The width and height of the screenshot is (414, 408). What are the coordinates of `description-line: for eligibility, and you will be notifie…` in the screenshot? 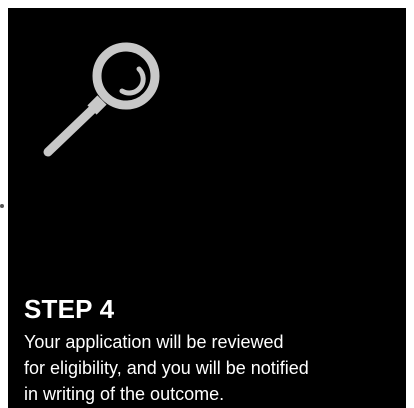 It's located at (166, 368).